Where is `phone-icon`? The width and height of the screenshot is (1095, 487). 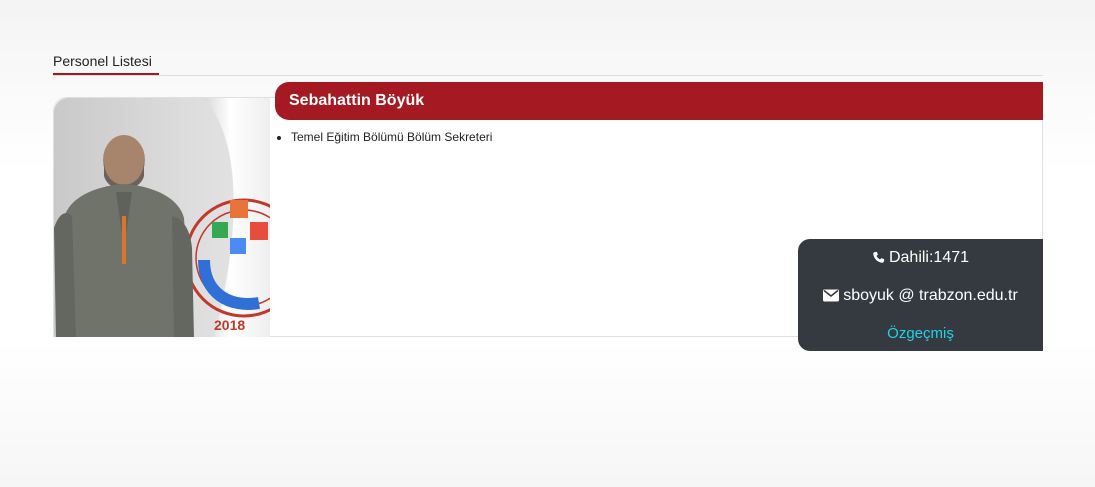 phone-icon is located at coordinates (879, 257).